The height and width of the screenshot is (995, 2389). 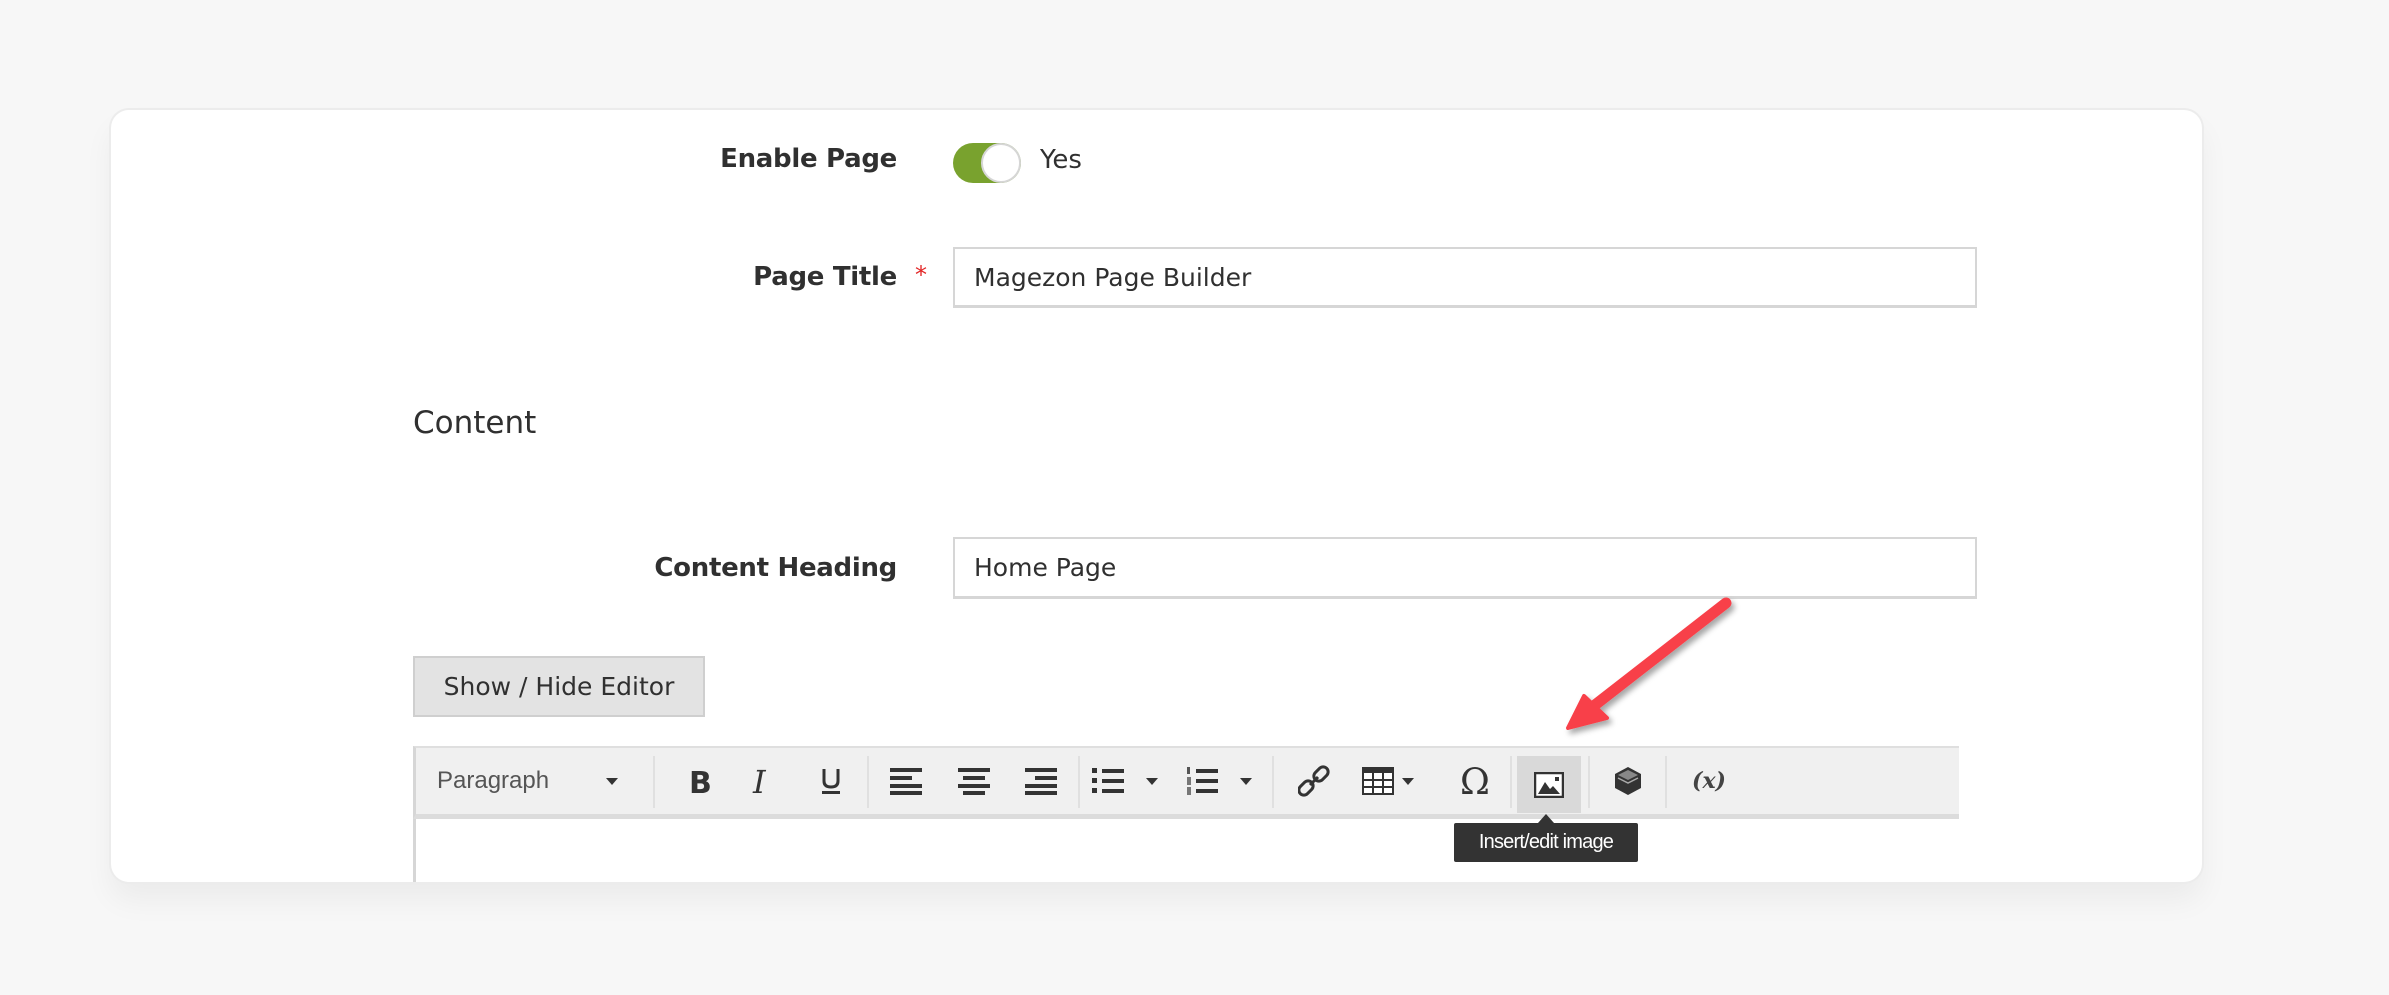 I want to click on underline-icon, so click(x=831, y=781).